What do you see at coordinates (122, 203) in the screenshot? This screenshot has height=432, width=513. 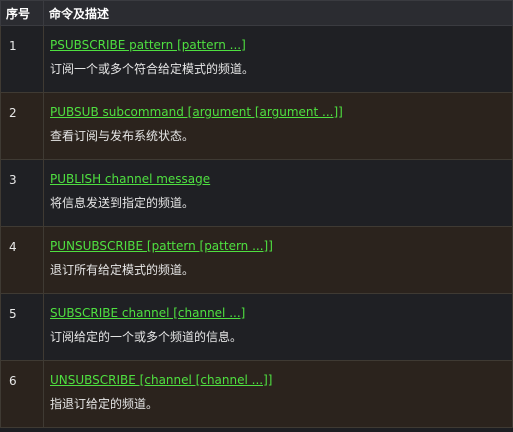 I see `command-description: 将信息发送到指定的频道。` at bounding box center [122, 203].